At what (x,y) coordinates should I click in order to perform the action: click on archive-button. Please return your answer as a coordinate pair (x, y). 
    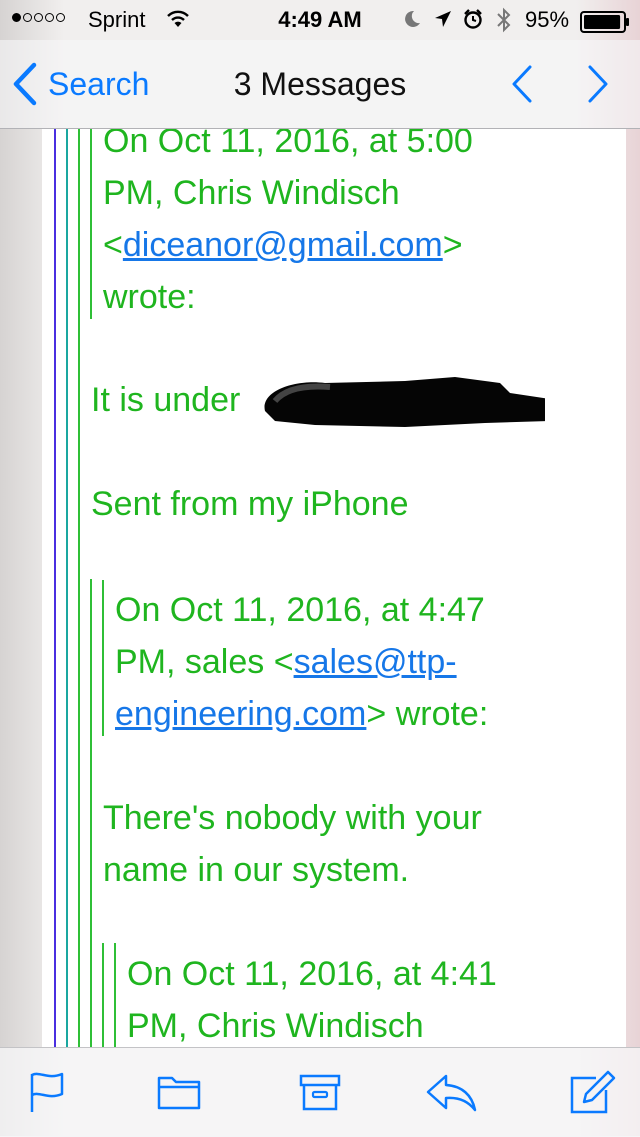
    Looking at the image, I should click on (320, 1094).